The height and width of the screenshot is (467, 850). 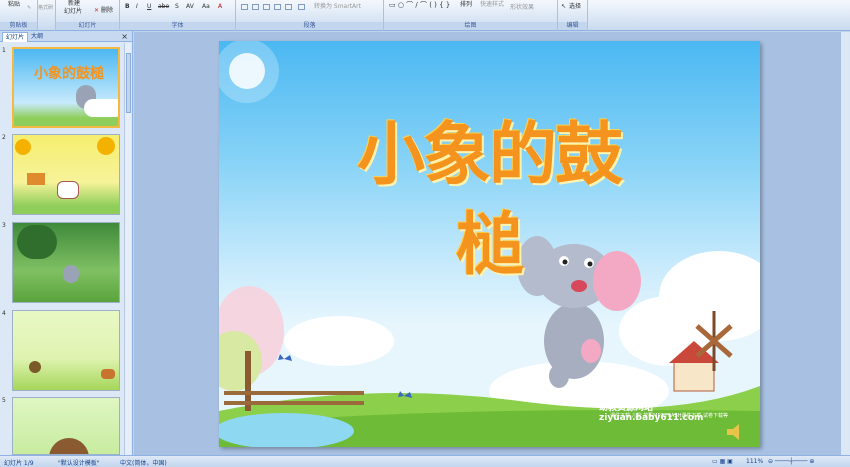 I want to click on smartart-button: 转换为 SmartArt, so click(x=337, y=7).